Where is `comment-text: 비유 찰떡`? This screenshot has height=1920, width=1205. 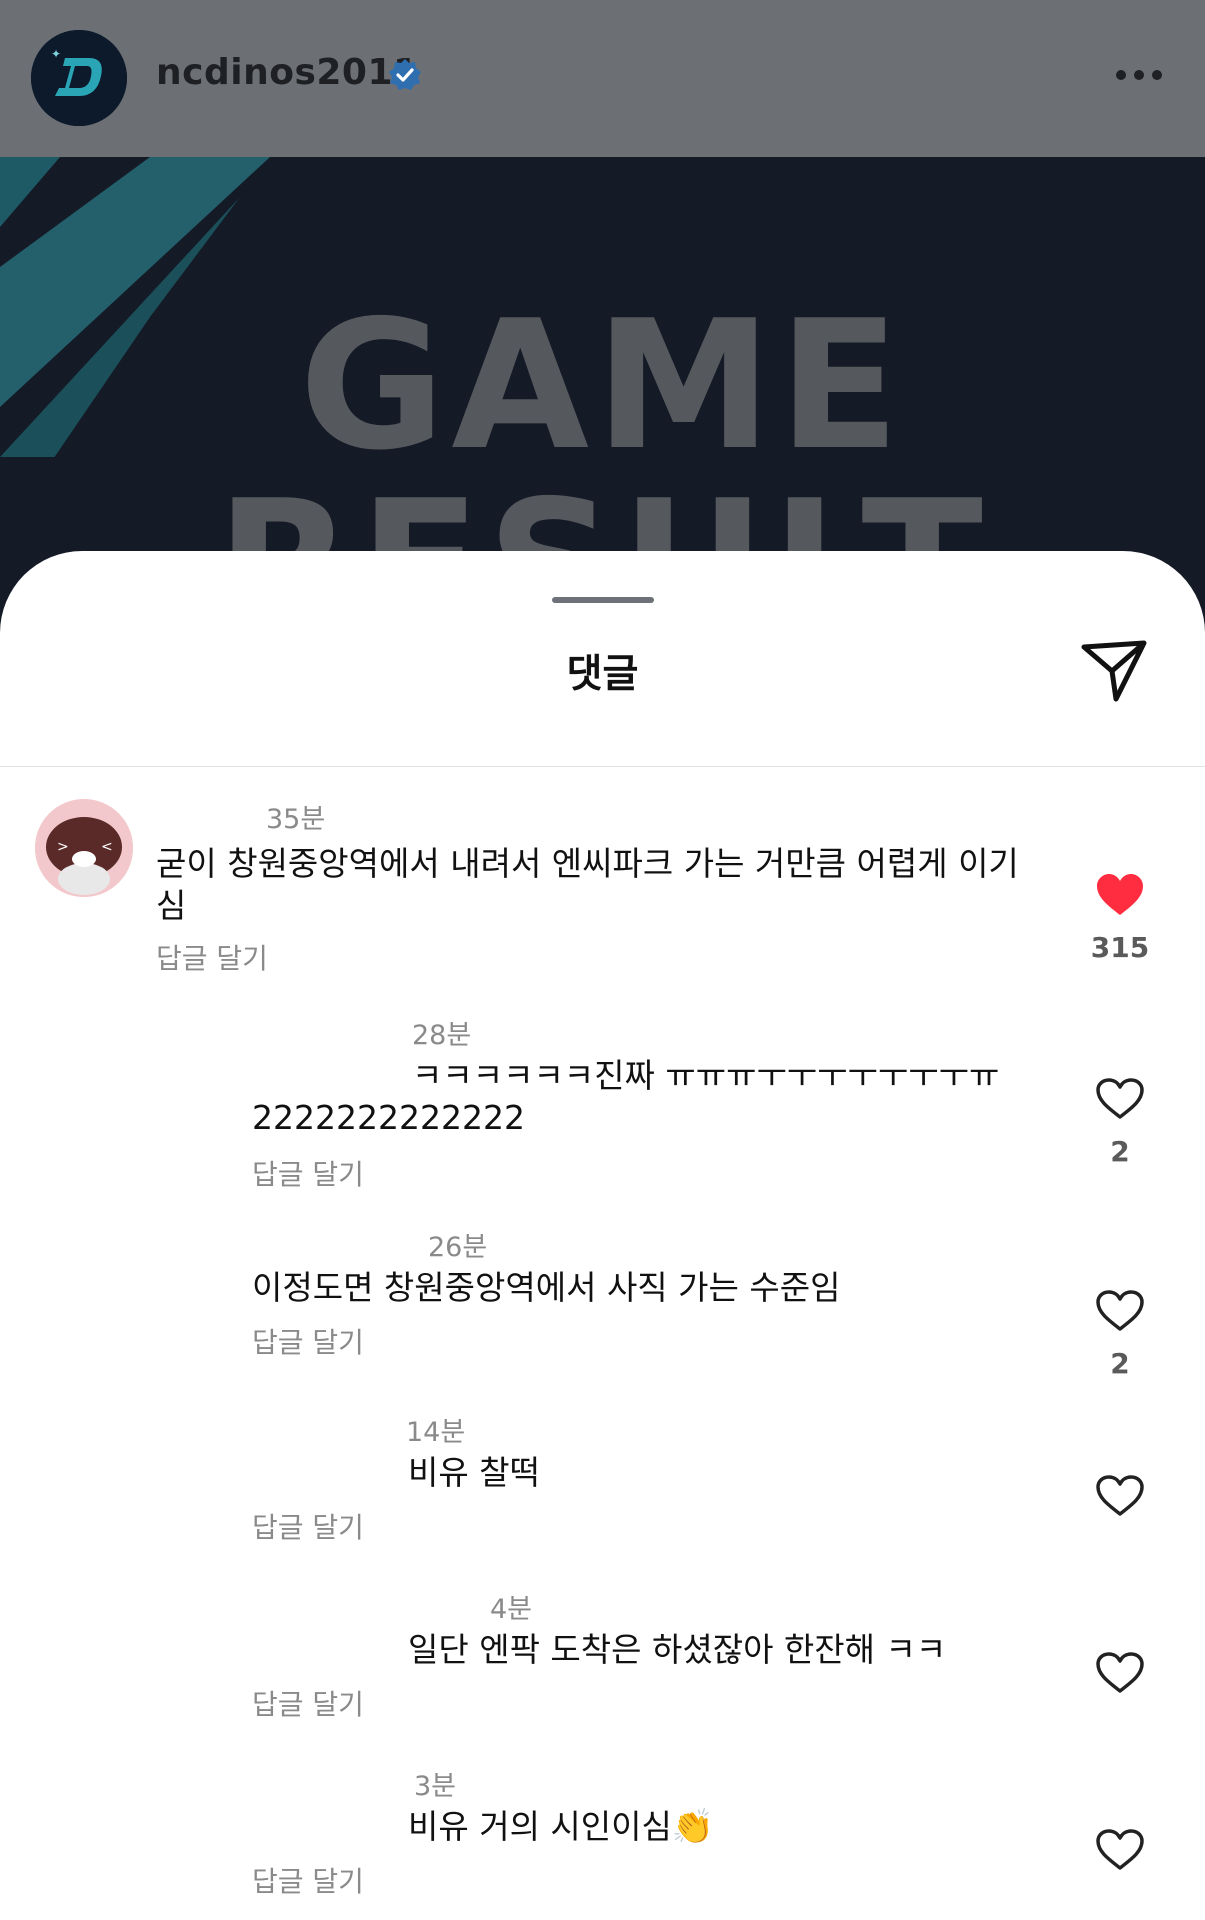
comment-text: 비유 찰떡 is located at coordinates (474, 1472).